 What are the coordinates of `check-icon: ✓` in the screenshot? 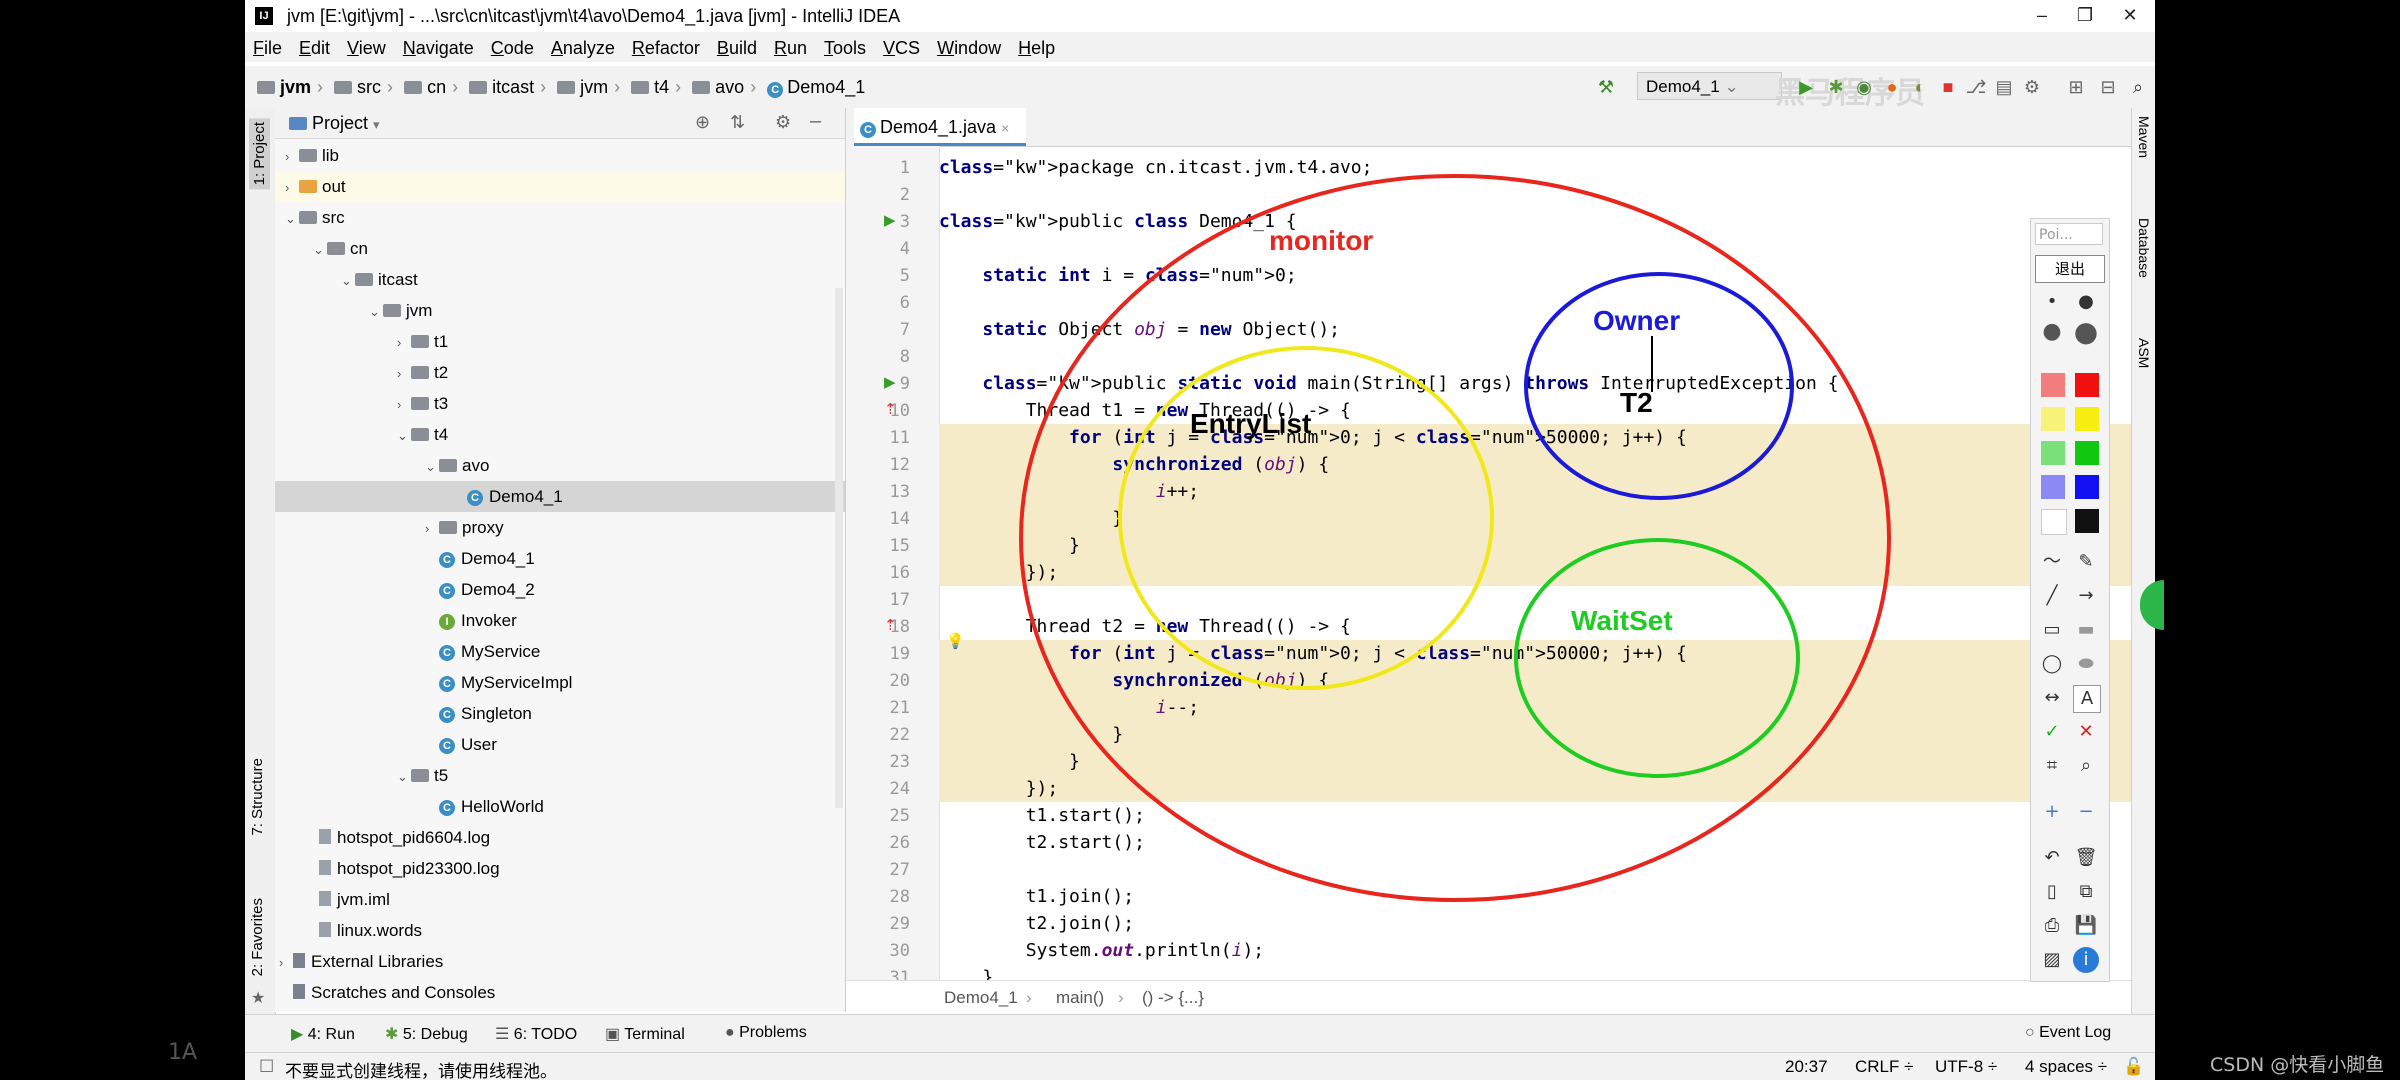 It's located at (2052, 732).